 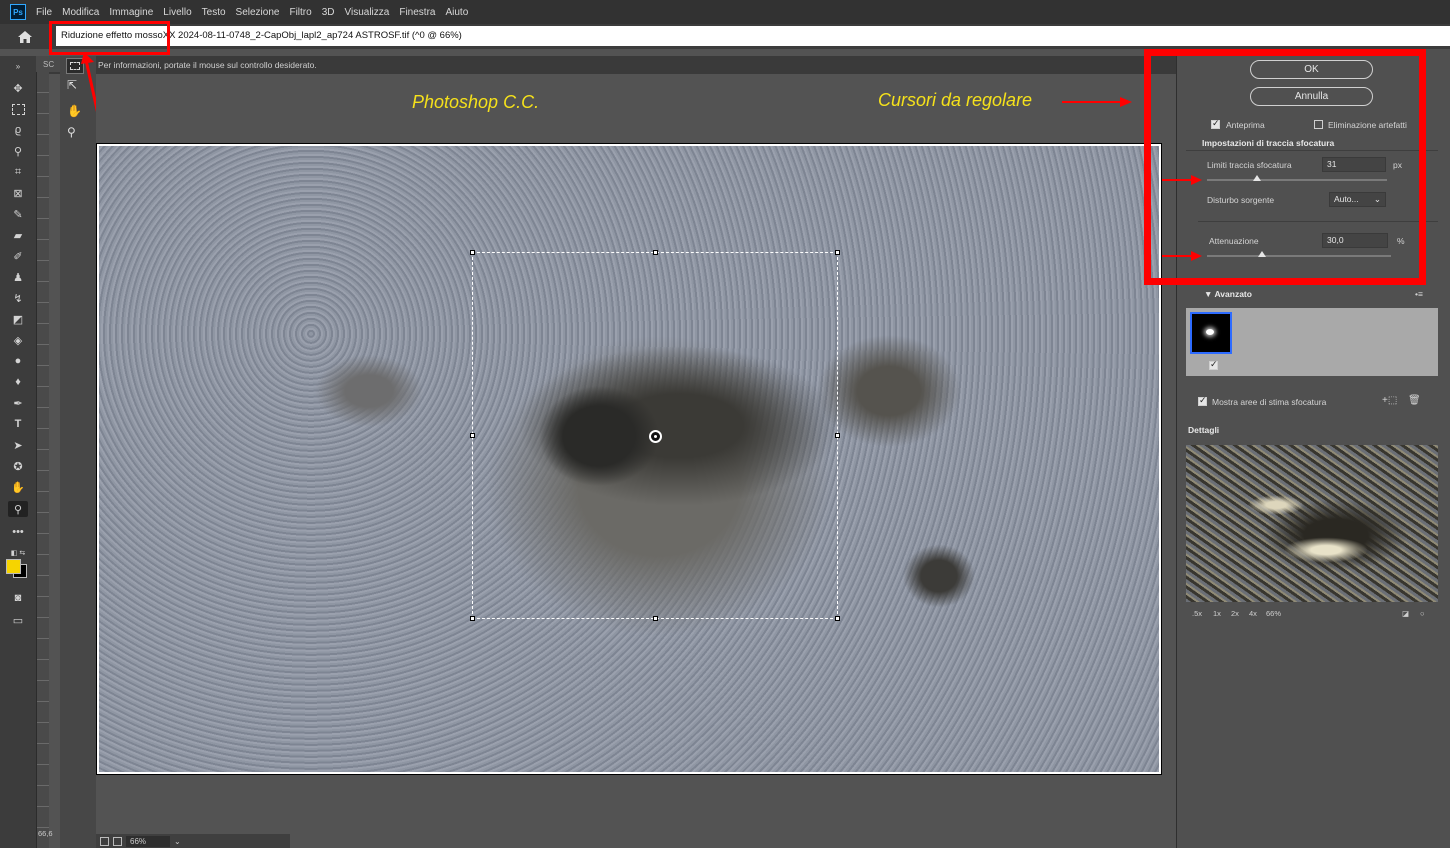 I want to click on detail-preview, so click(x=1312, y=523).